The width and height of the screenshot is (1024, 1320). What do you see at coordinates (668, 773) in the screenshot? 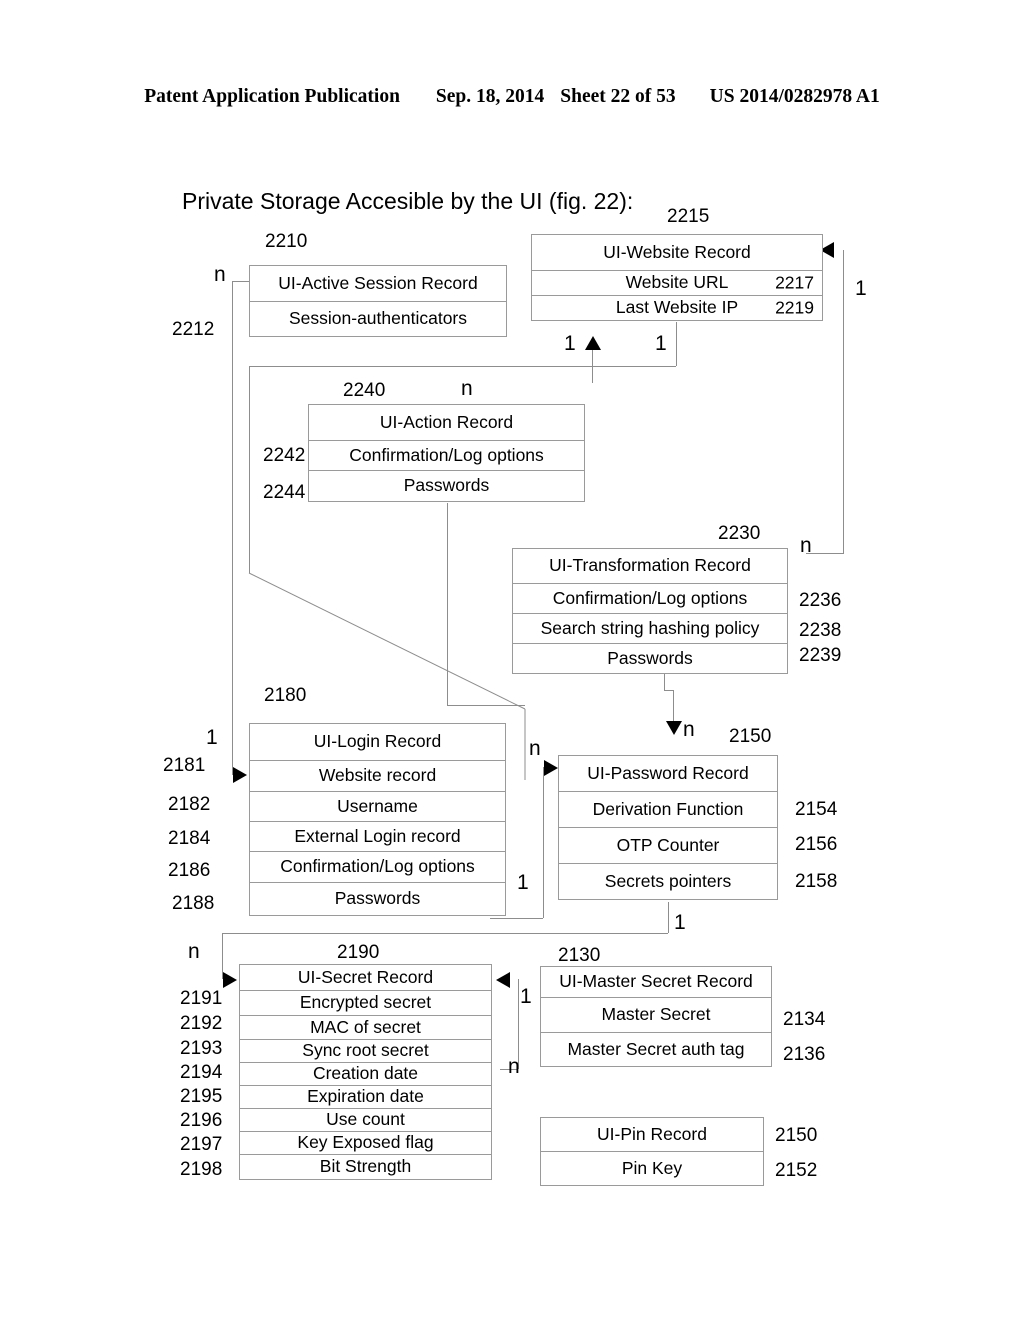
I see `row-ui-password-record-title: UI-Password Record` at bounding box center [668, 773].